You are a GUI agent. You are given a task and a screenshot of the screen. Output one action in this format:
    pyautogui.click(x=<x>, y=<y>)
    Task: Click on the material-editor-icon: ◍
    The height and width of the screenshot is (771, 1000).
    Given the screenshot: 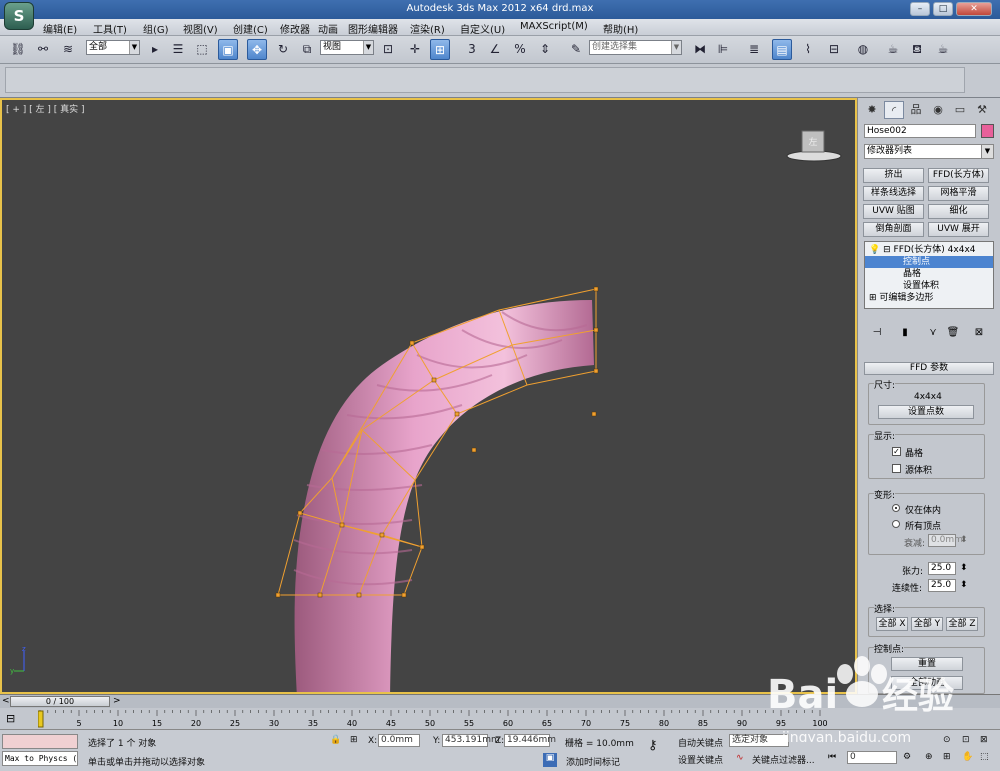 What is the action you would take?
    pyautogui.click(x=863, y=49)
    